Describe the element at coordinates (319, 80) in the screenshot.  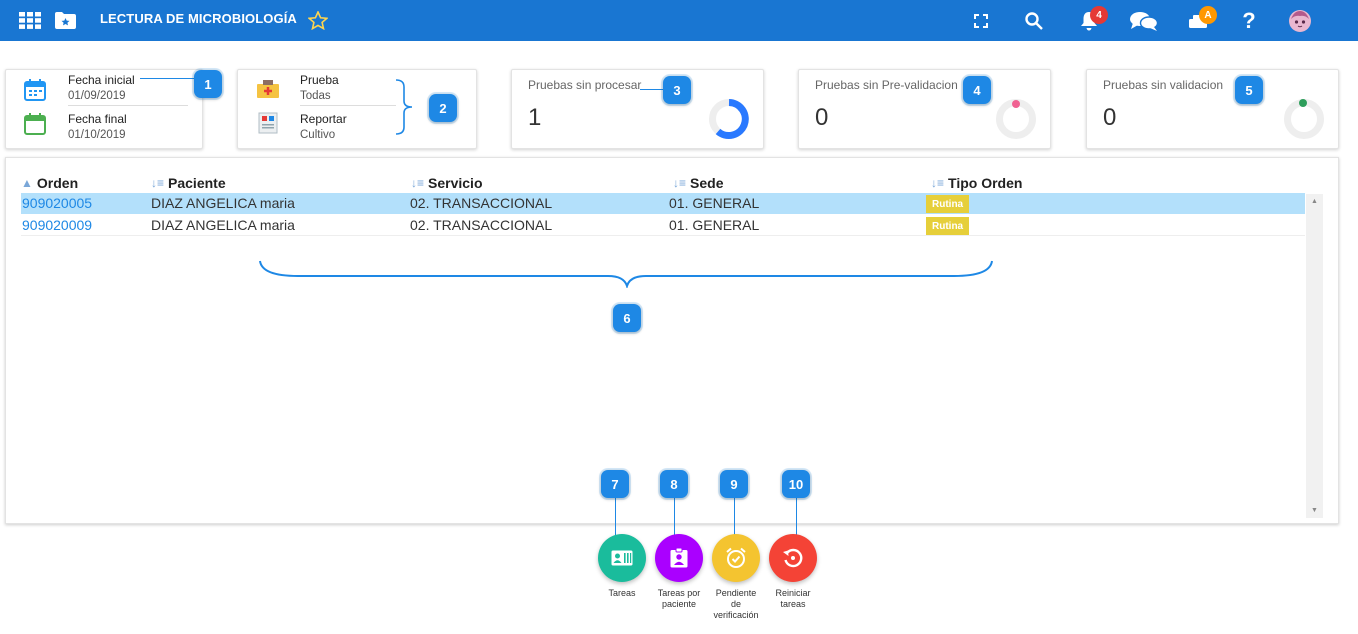
I see `prueba-label: Prueba` at that location.